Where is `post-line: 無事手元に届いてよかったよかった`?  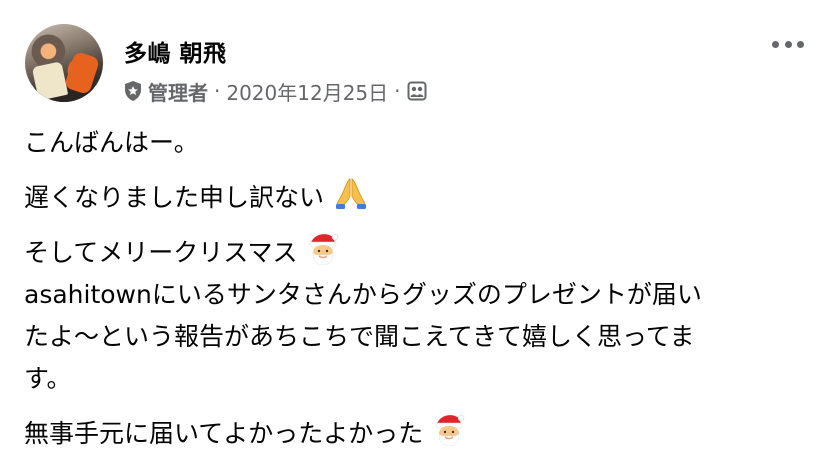
post-line: 無事手元に届いてよかったよかった is located at coordinates (414, 433).